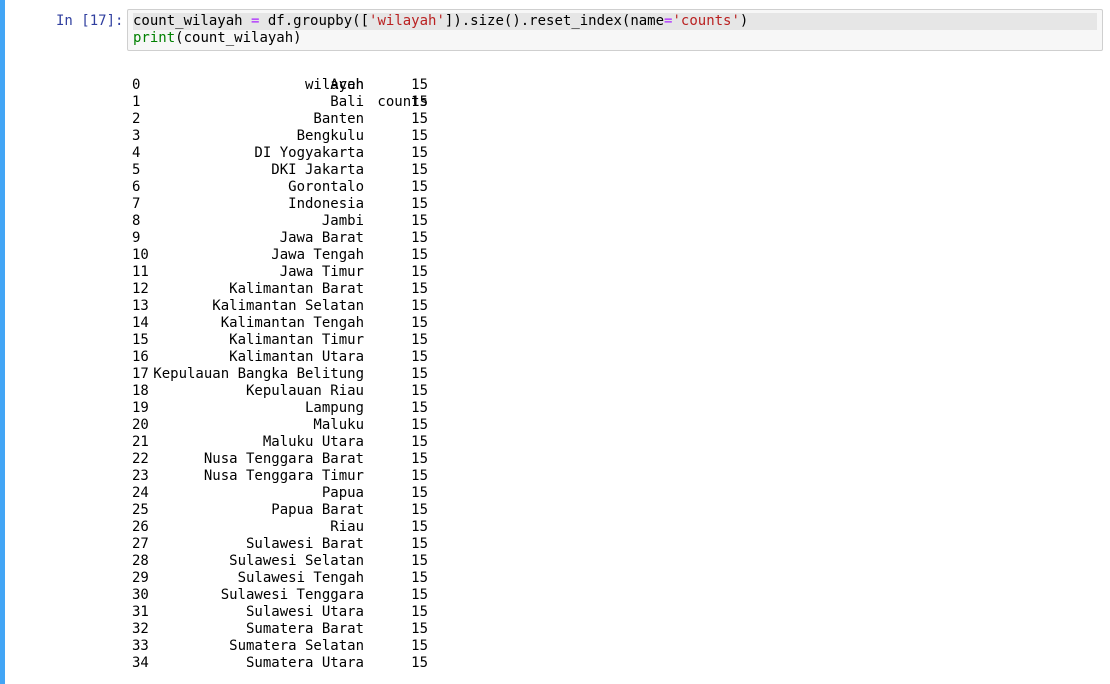 The width and height of the screenshot is (1110, 684). Describe the element at coordinates (280, 357) in the screenshot. I see `table-row: 16 Kalimantan Utara 15` at that location.